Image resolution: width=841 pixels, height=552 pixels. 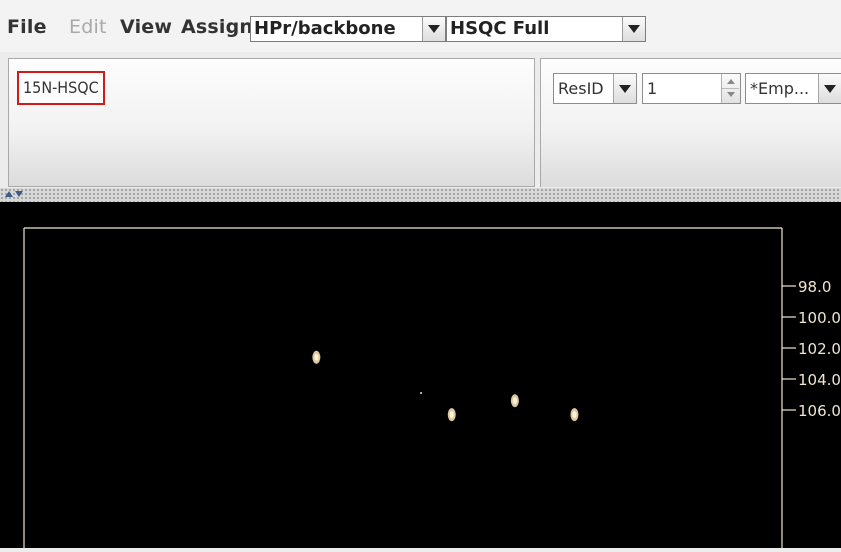 I want to click on y-axis-tick-label: 104.0, so click(x=819, y=380).